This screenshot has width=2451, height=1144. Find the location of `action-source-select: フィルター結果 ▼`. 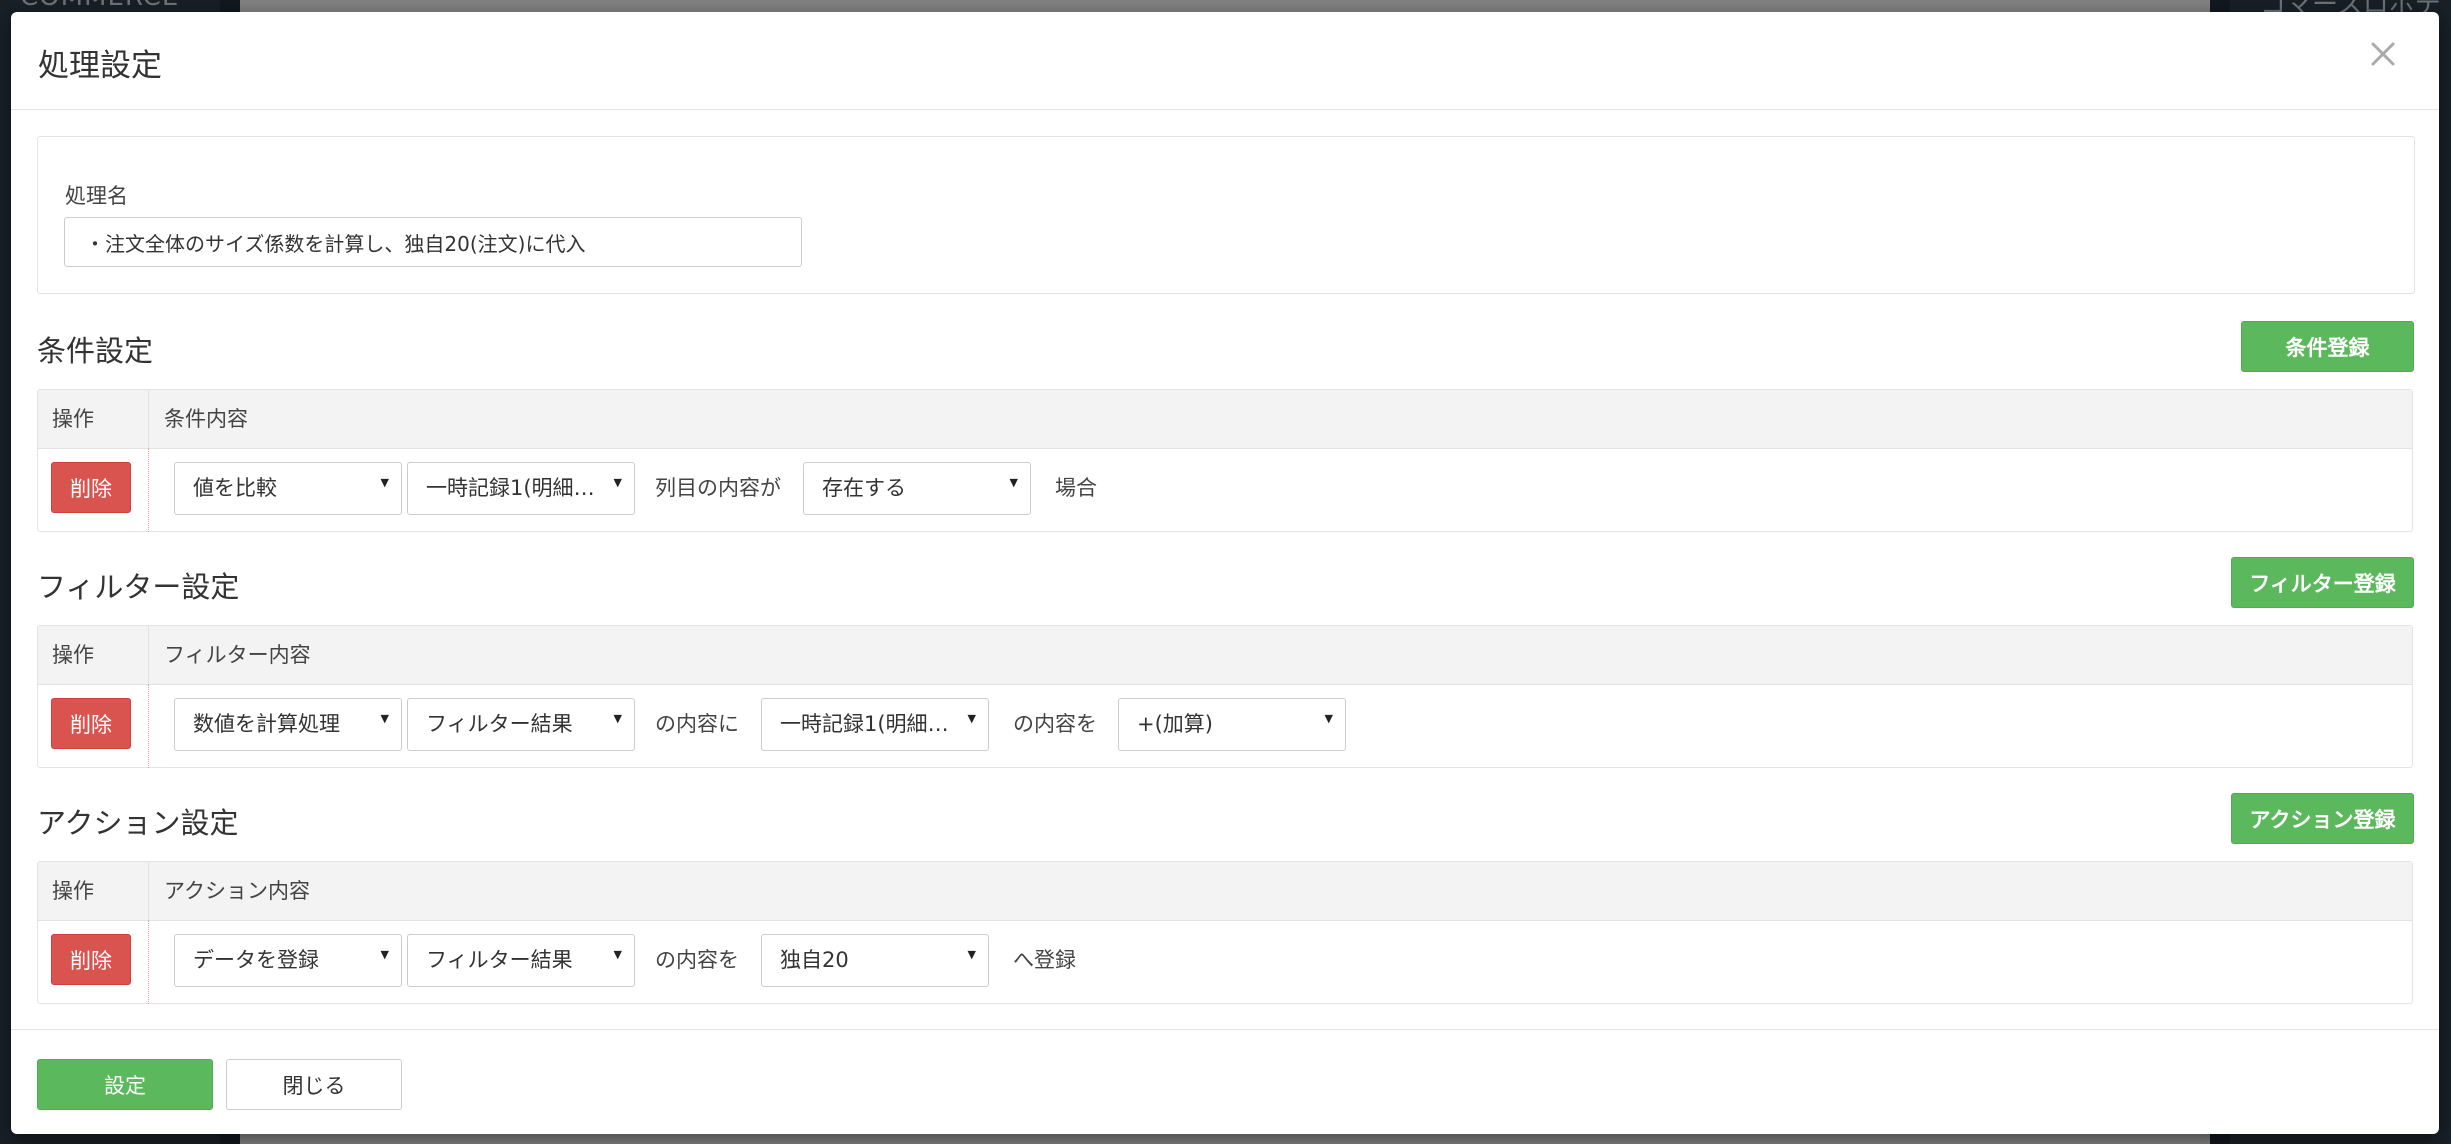

action-source-select: フィルター結果 ▼ is located at coordinates (521, 960).